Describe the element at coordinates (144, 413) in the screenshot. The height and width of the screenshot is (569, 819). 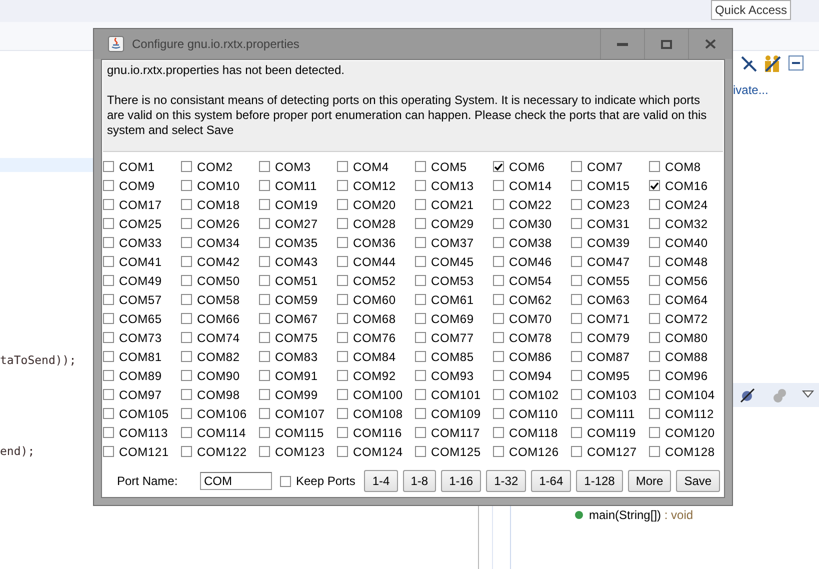
I see `checkbox-label: COM105` at that location.